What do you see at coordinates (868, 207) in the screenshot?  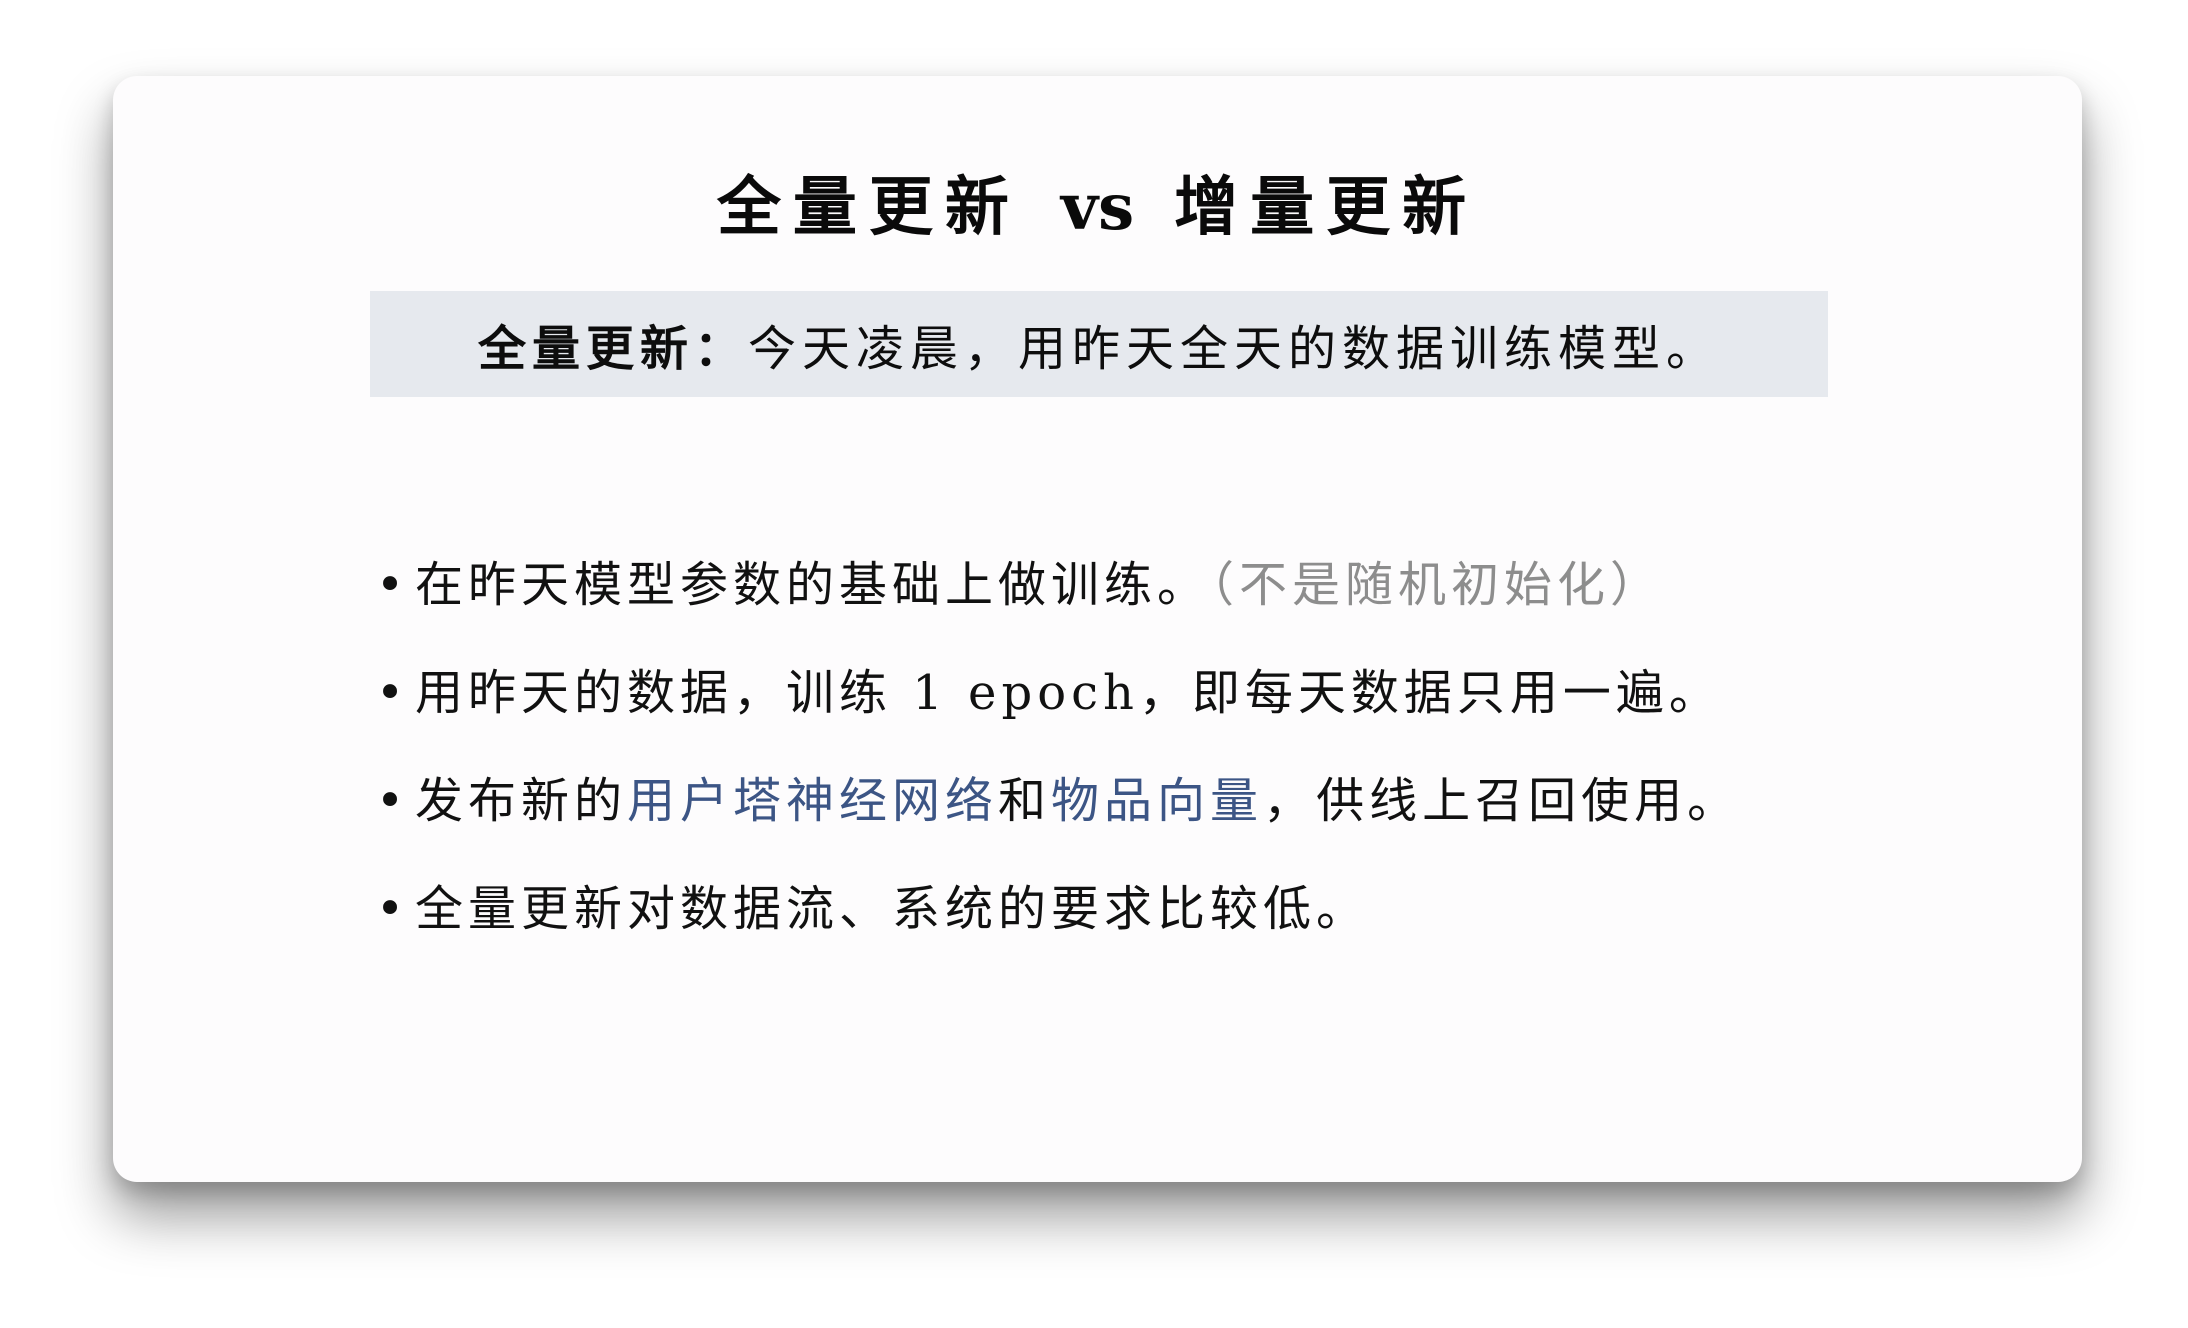 I see `title-left: 全量更新` at bounding box center [868, 207].